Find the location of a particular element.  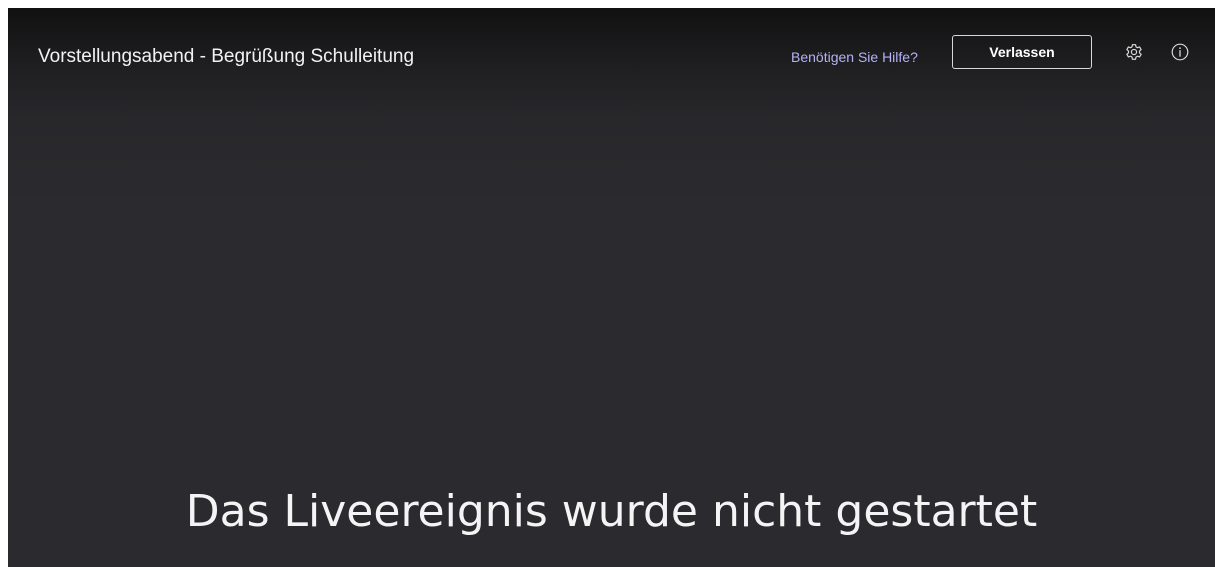

leave-button: Verlassen is located at coordinates (1022, 52).